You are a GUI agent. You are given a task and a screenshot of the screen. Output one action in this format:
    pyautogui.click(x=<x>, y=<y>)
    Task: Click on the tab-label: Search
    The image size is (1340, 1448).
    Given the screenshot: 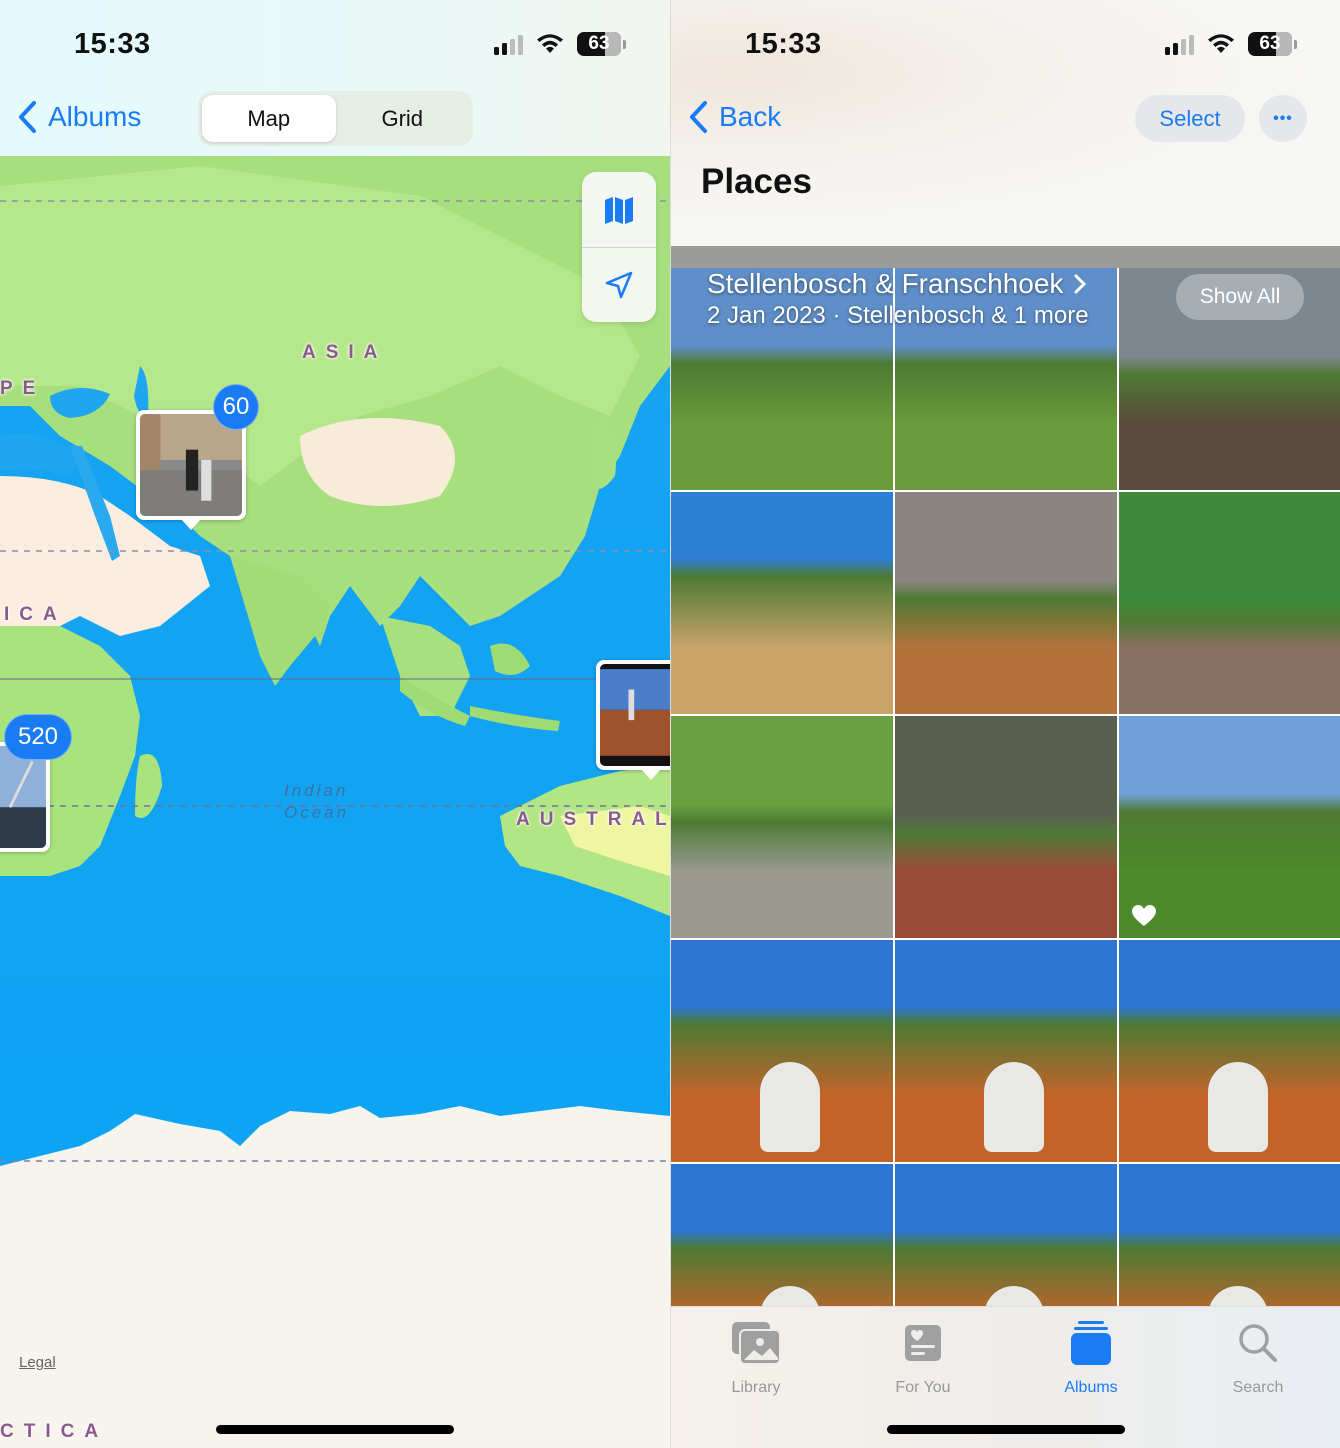 What is the action you would take?
    pyautogui.click(x=1258, y=1387)
    